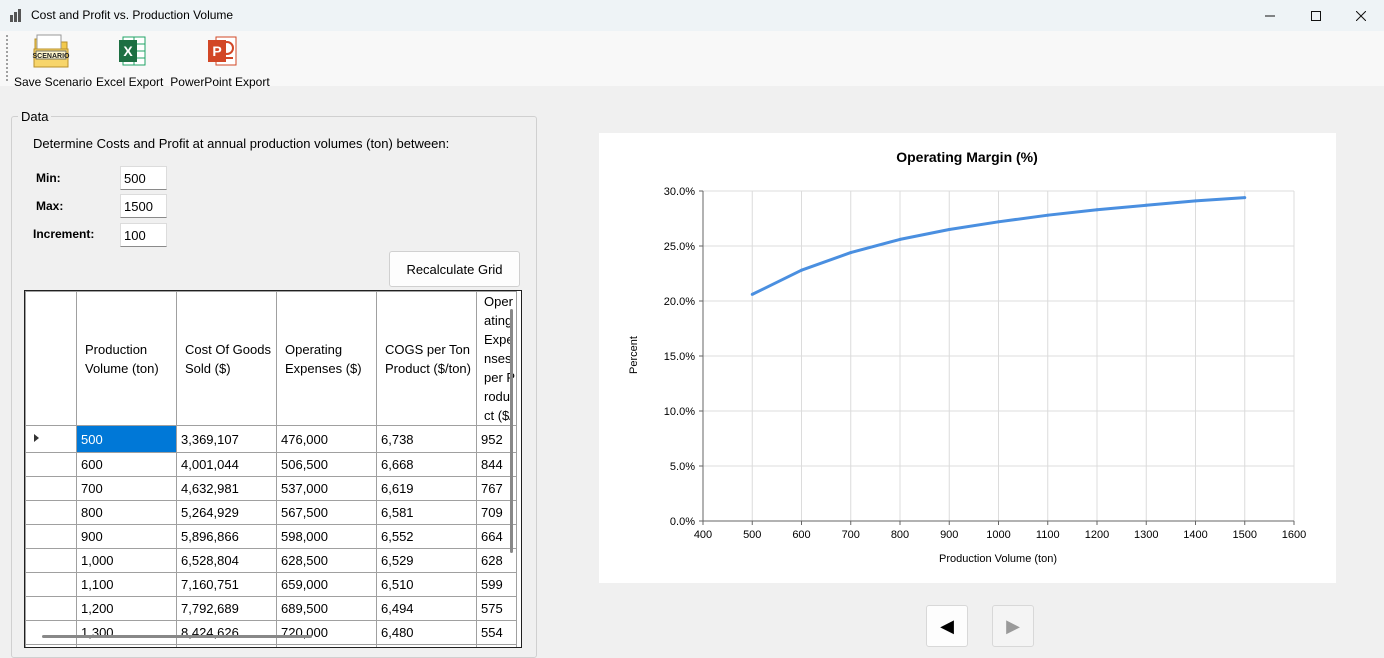 The image size is (1384, 658). I want to click on table-row: 1,4009,056,574750,5006,469536, so click(271, 645).